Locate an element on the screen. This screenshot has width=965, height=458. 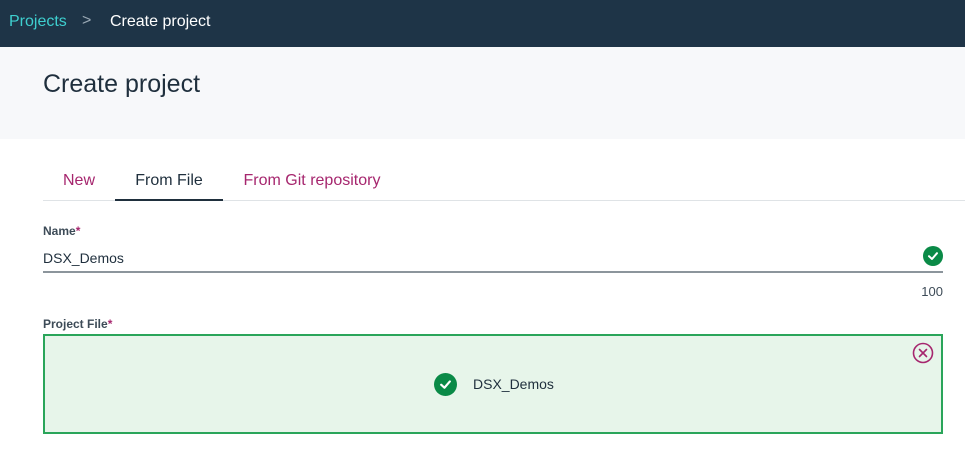
name-char-limit: 100 is located at coordinates (932, 291).